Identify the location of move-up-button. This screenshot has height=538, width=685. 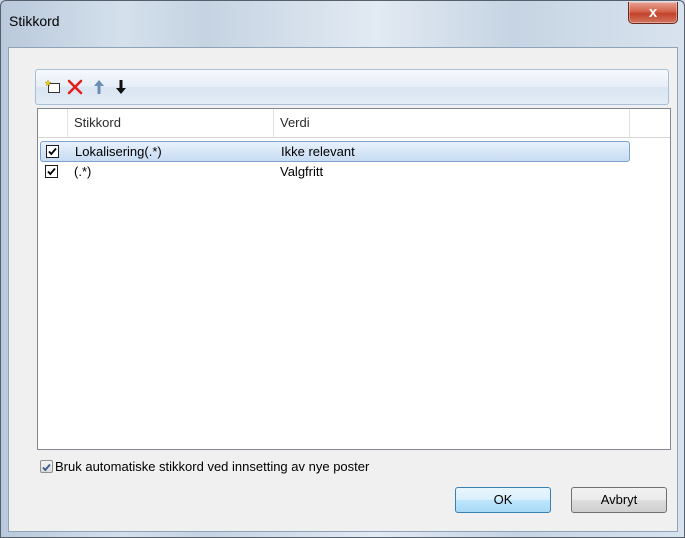
(99, 87).